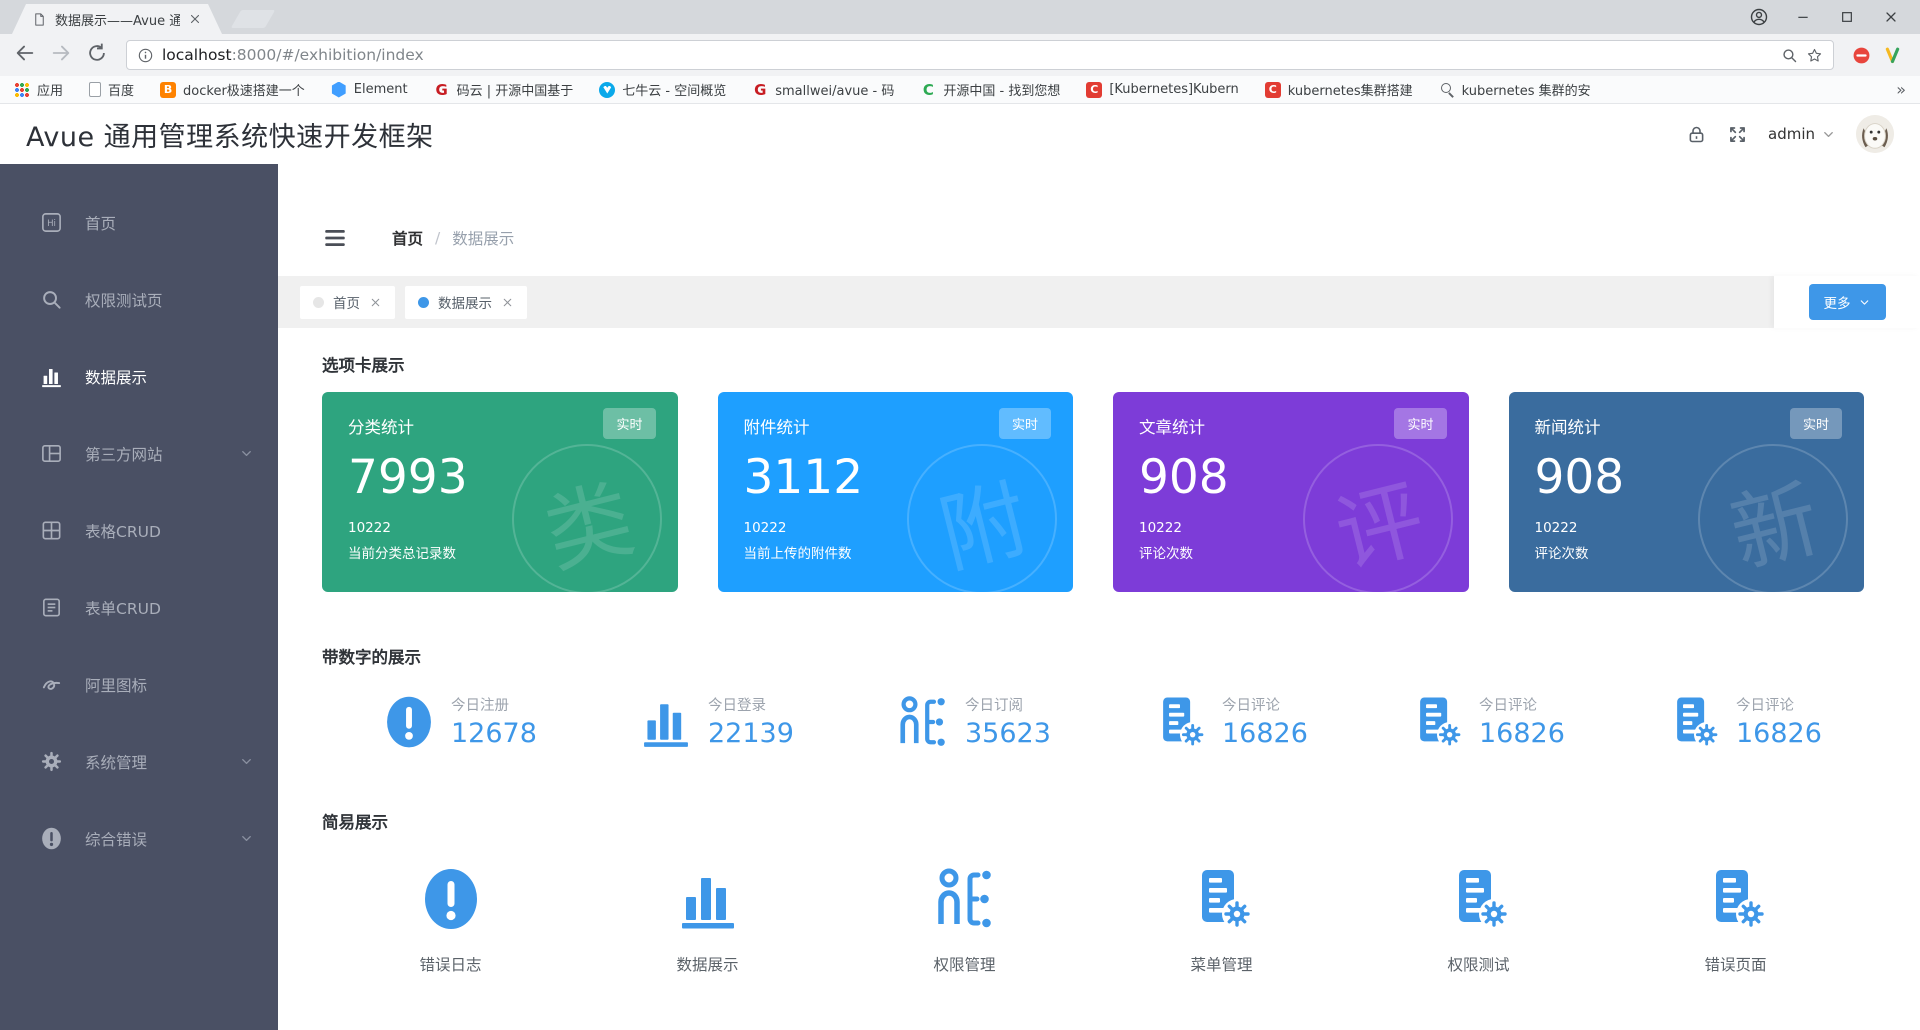  Describe the element at coordinates (139, 838) in the screenshot. I see `sidebar-item: 综合错误` at that location.